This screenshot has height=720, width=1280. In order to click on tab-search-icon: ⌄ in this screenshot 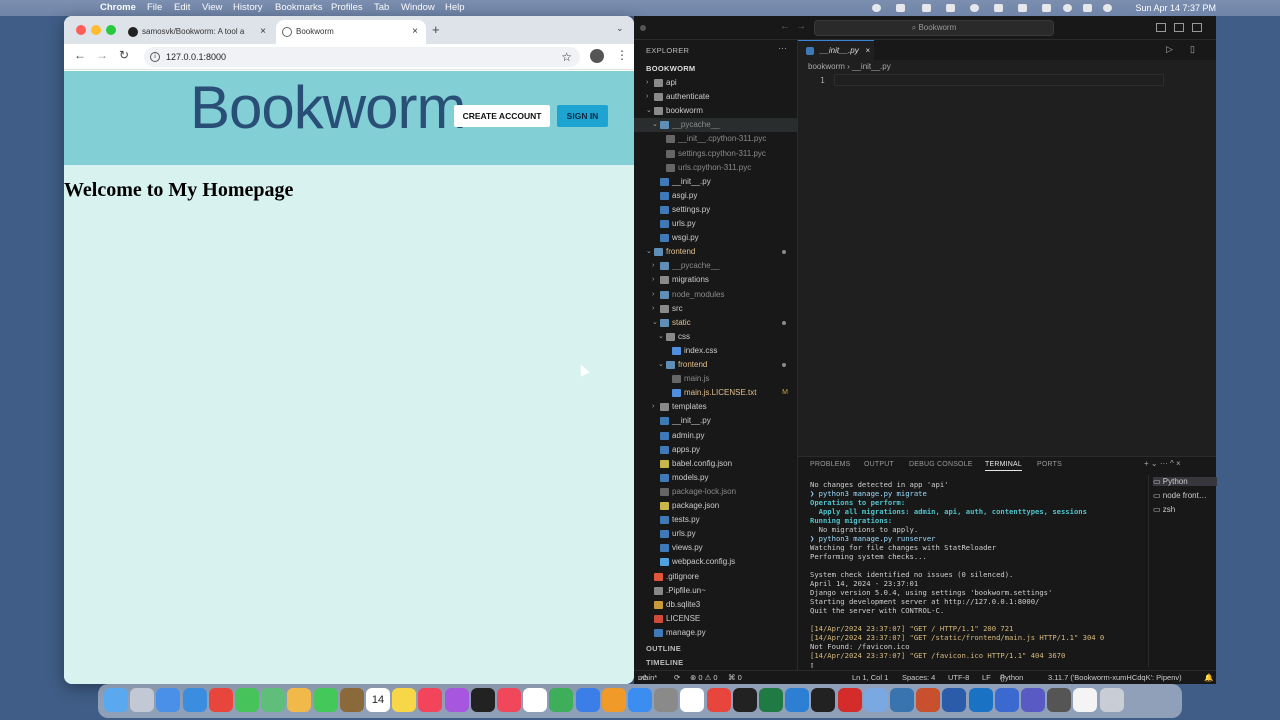, I will do `click(620, 28)`.